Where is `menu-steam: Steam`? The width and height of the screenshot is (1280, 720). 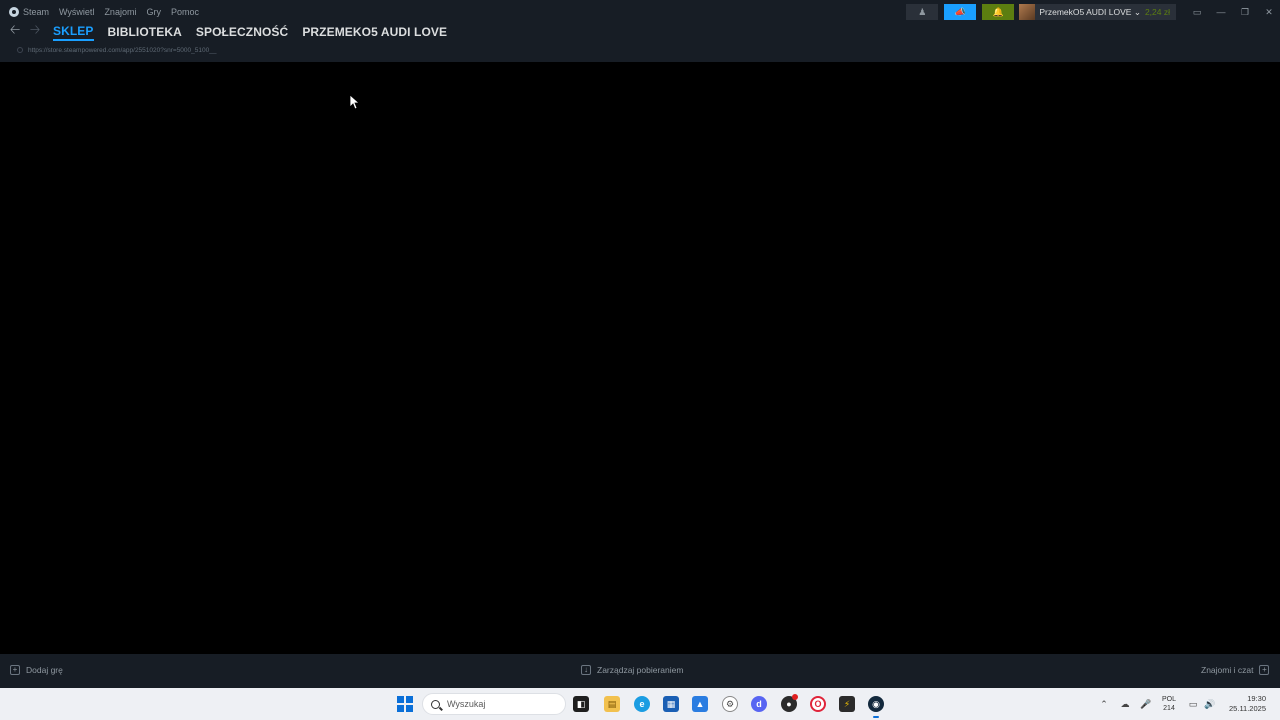 menu-steam: Steam is located at coordinates (29, 12).